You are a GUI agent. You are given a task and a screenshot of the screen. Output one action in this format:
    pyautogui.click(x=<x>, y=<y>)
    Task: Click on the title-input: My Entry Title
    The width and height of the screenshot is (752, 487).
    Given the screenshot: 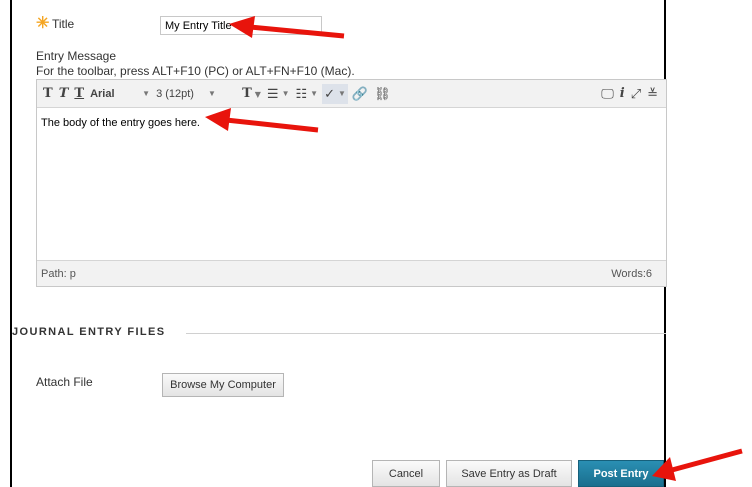 What is the action you would take?
    pyautogui.click(x=241, y=25)
    